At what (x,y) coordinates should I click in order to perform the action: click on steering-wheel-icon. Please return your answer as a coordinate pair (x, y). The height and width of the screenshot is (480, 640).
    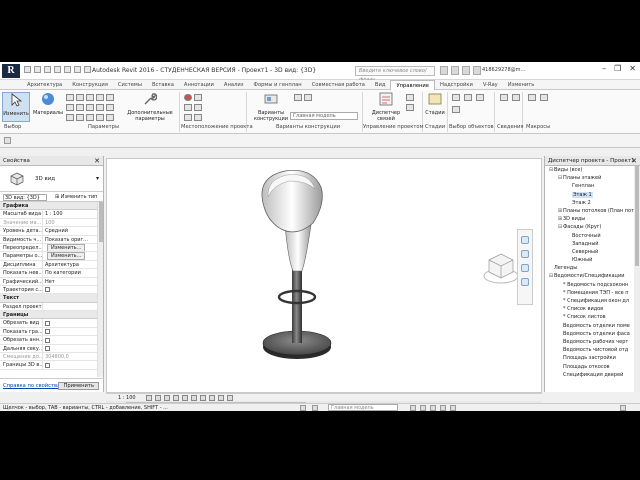
    Looking at the image, I should click on (525, 240).